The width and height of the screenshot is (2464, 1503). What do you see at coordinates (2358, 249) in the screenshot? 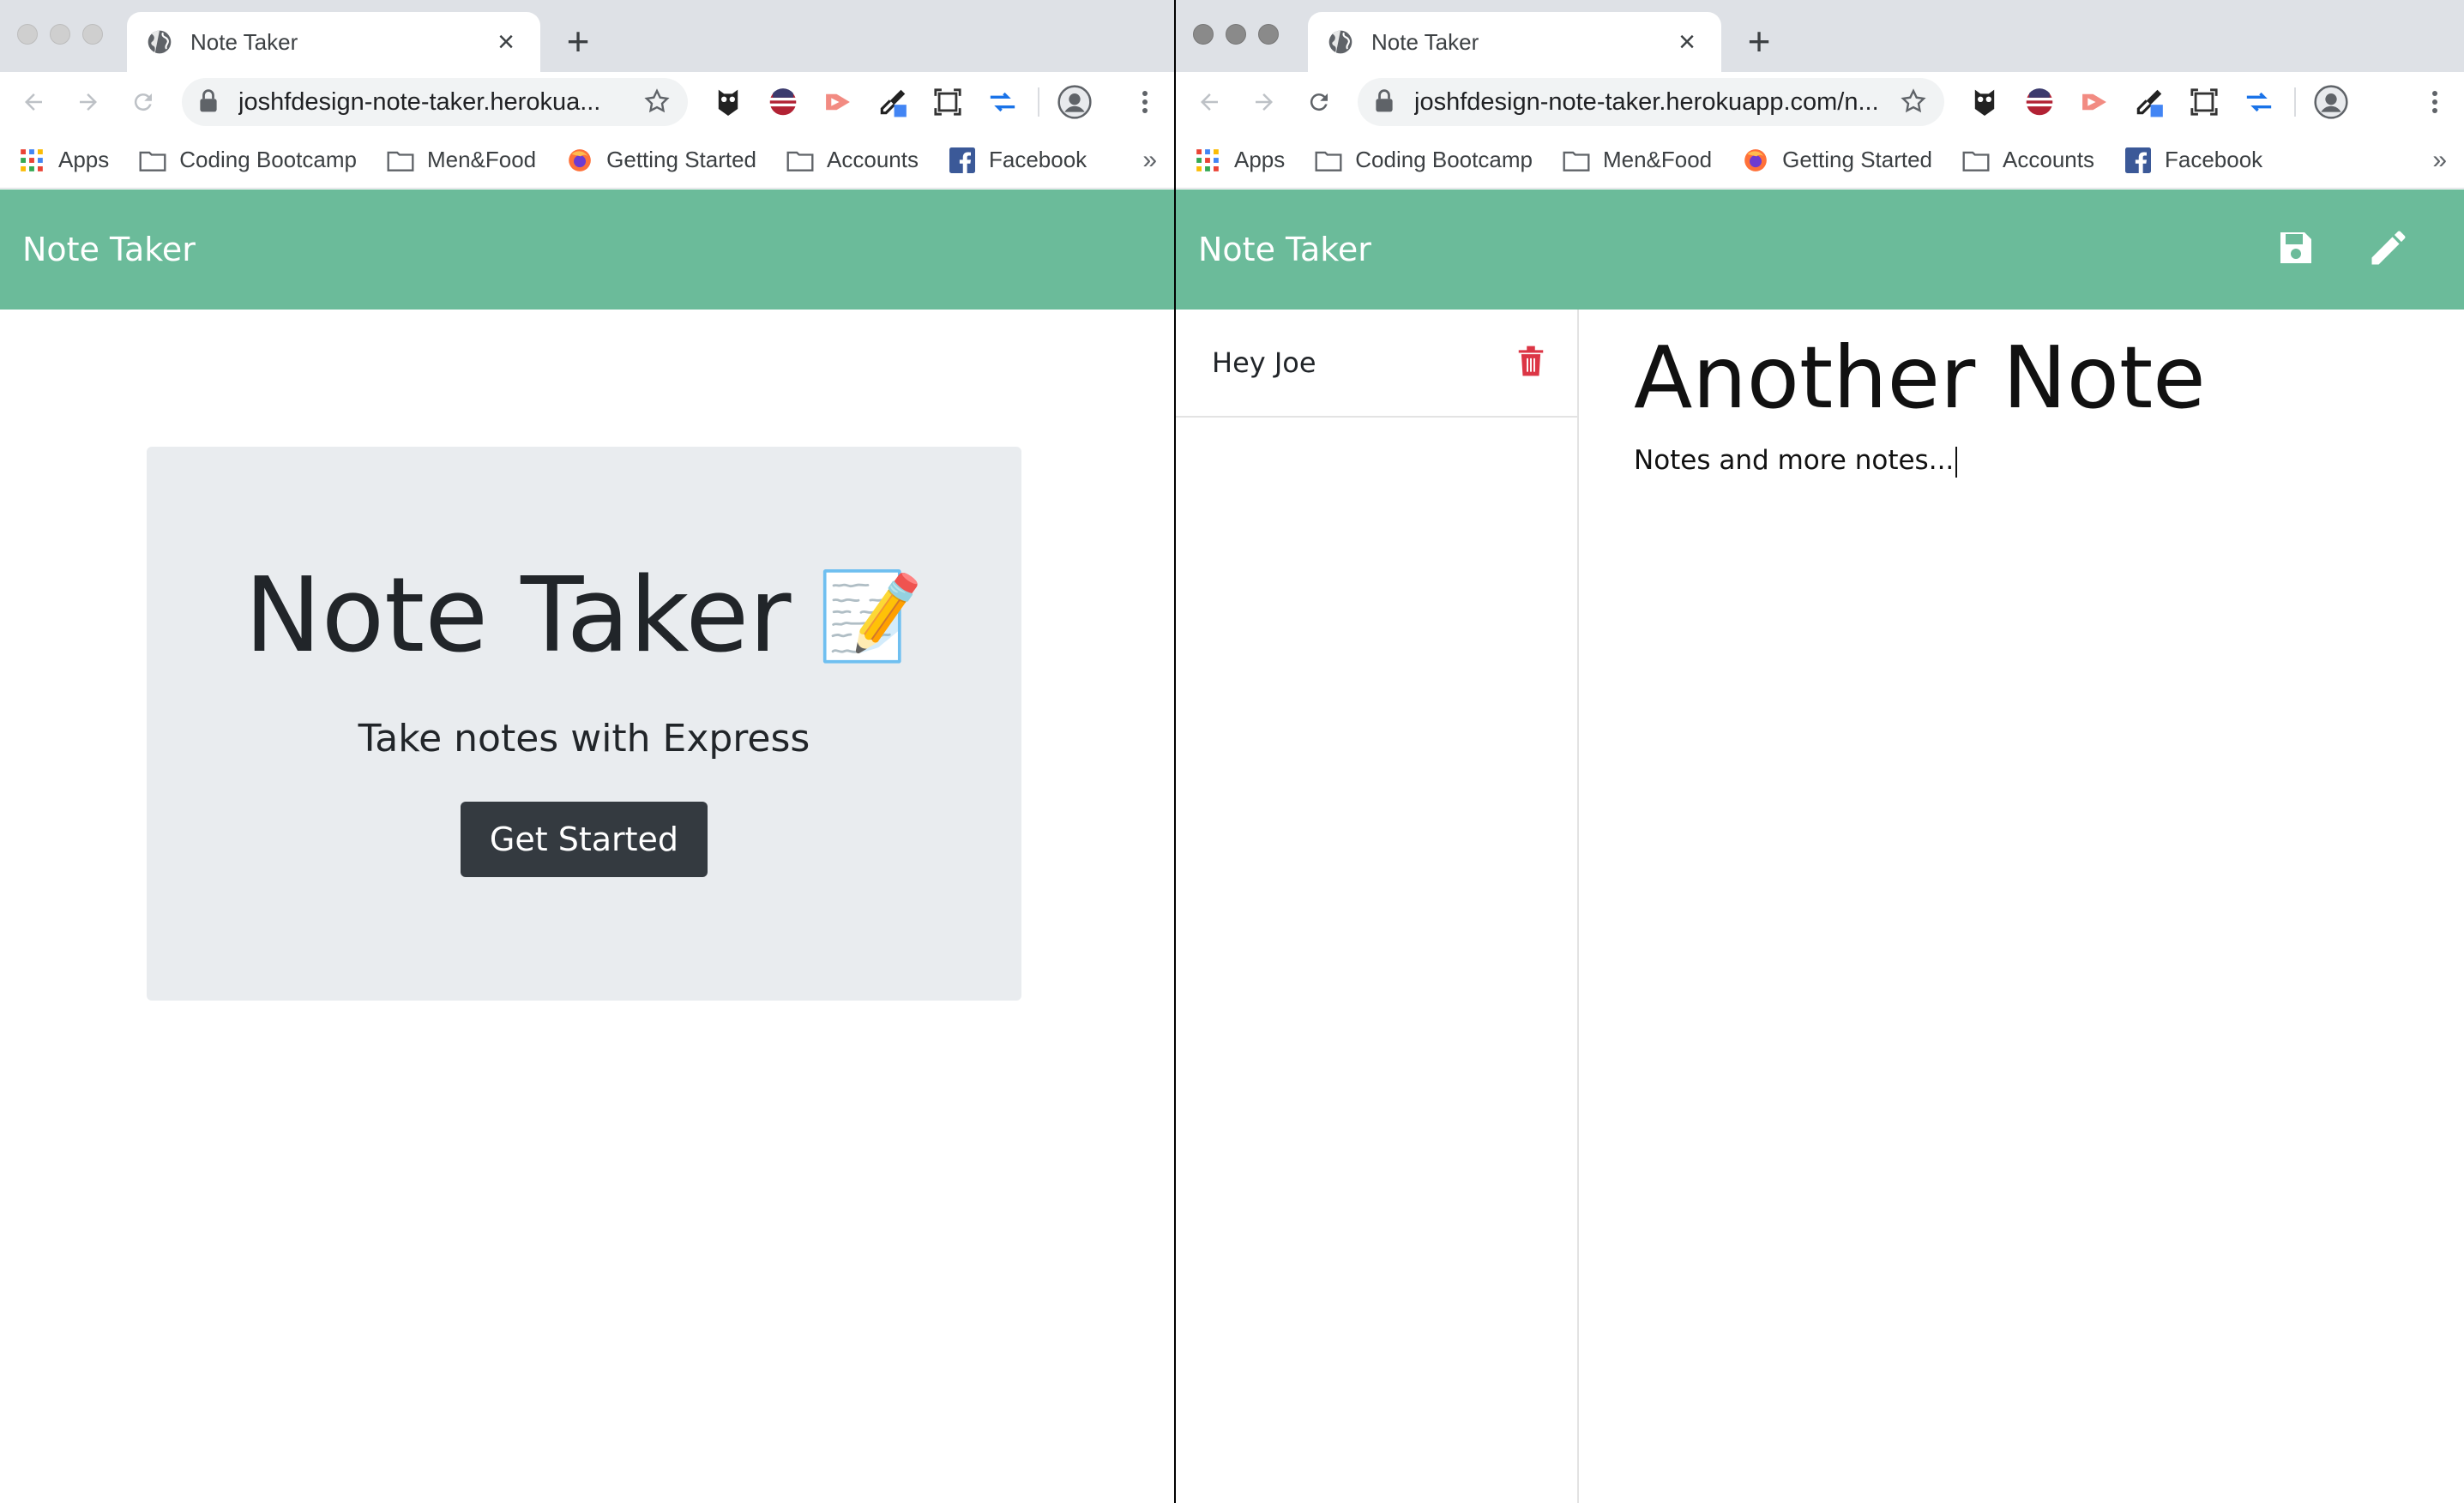
I see `navbar-actions` at bounding box center [2358, 249].